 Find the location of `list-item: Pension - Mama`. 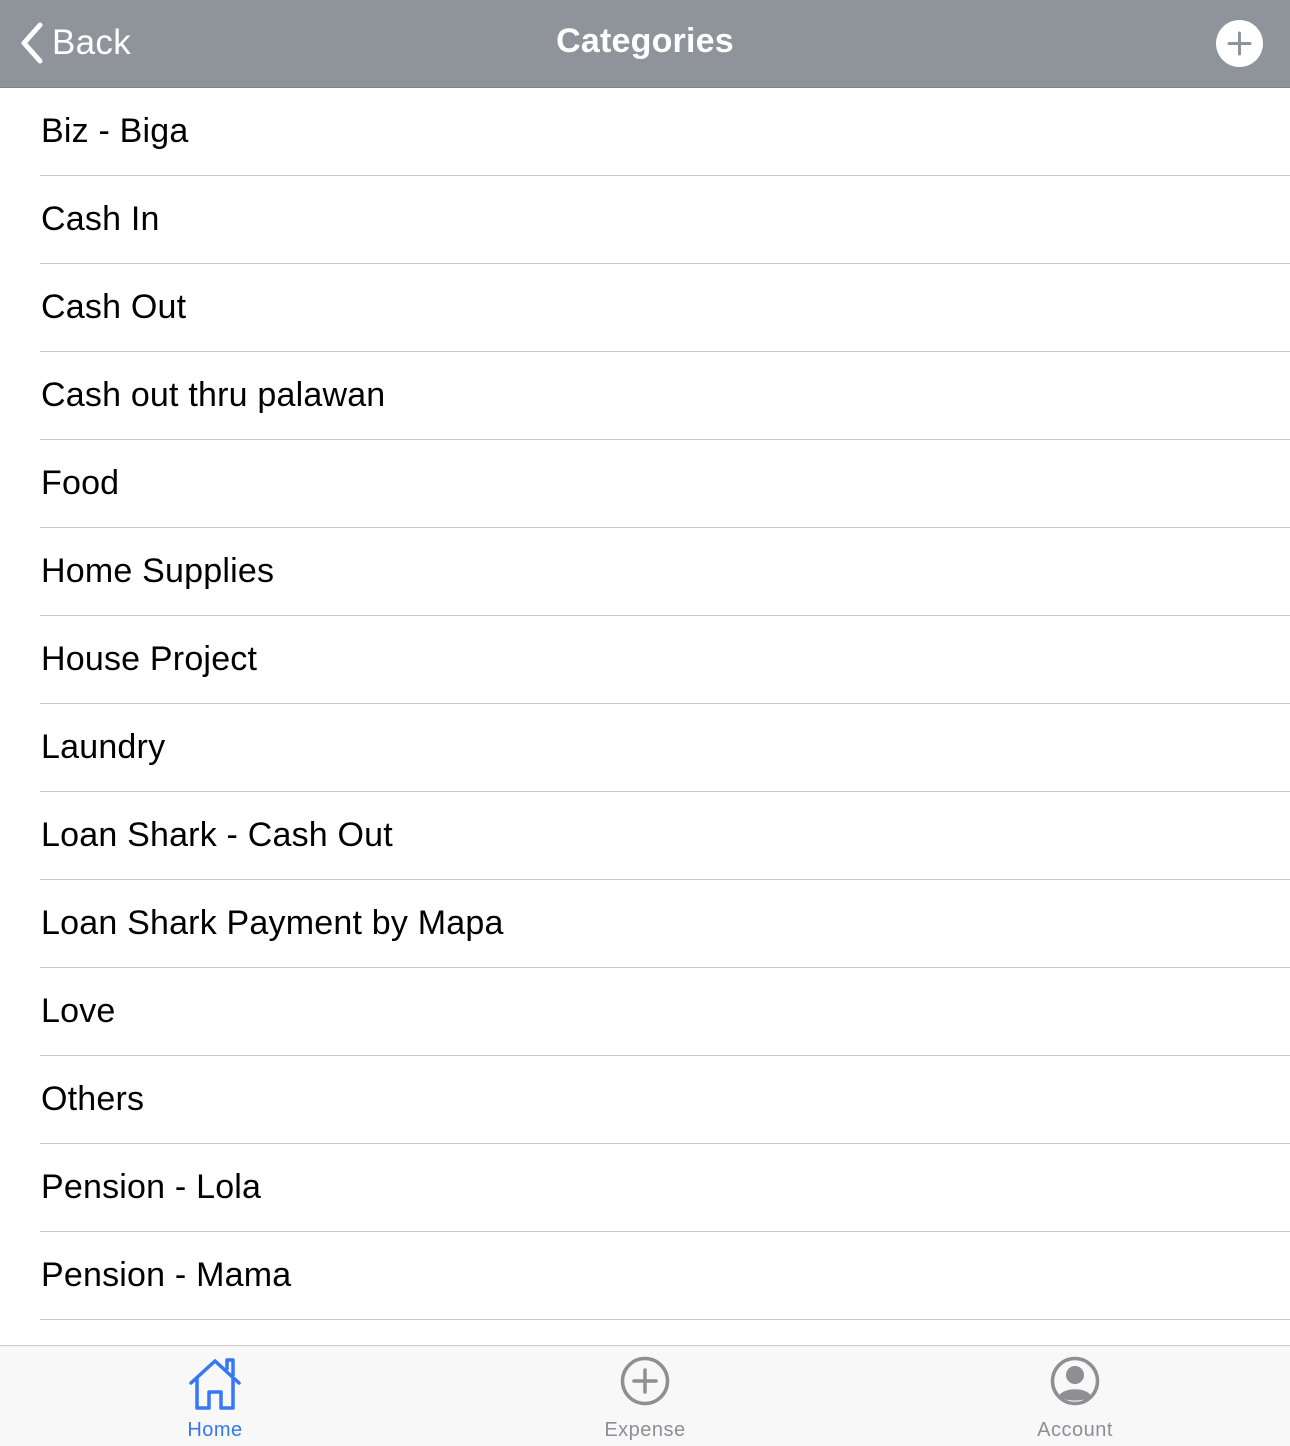

list-item: Pension - Mama is located at coordinates (645, 1276).